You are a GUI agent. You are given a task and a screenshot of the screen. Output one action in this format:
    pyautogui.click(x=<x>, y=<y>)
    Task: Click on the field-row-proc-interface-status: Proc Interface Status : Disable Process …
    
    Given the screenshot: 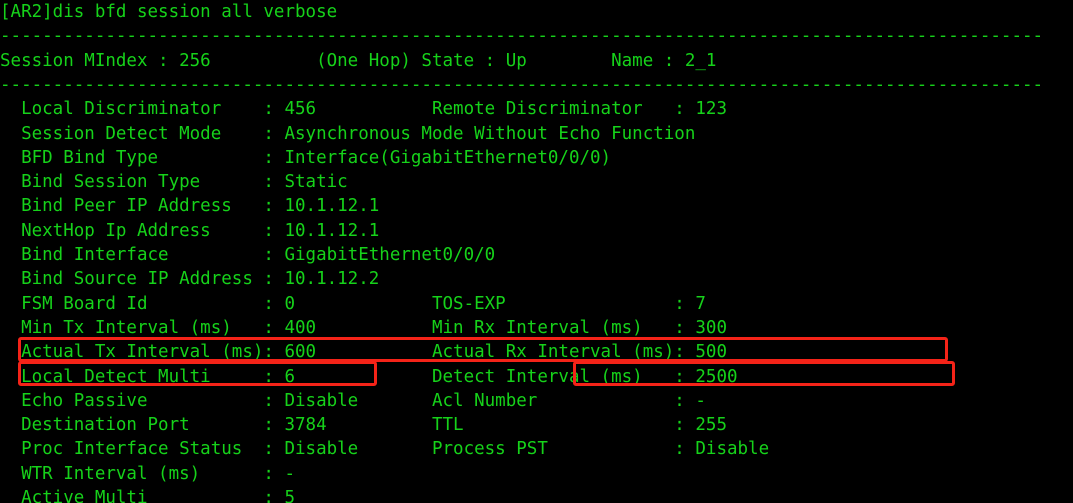 What is the action you would take?
    pyautogui.click(x=385, y=449)
    